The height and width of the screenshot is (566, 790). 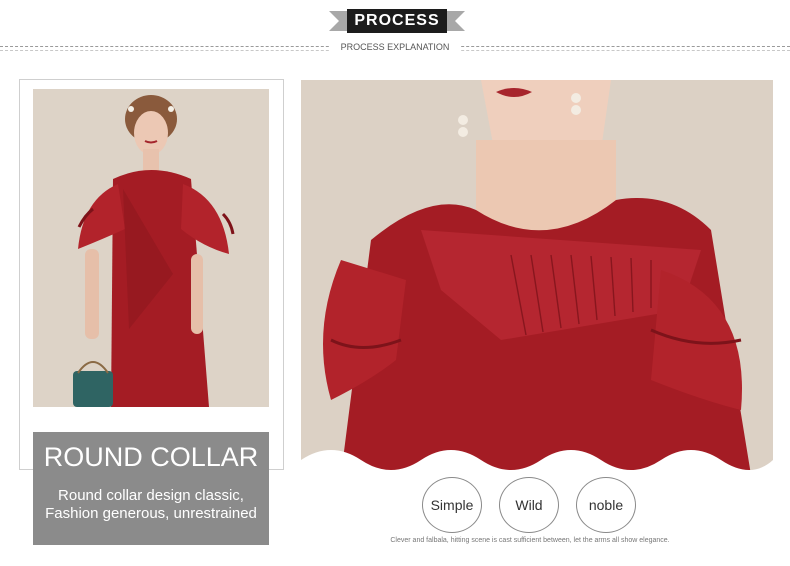 What do you see at coordinates (395, 47) in the screenshot?
I see `process-subtitle: PROCESS EXPLANATION` at bounding box center [395, 47].